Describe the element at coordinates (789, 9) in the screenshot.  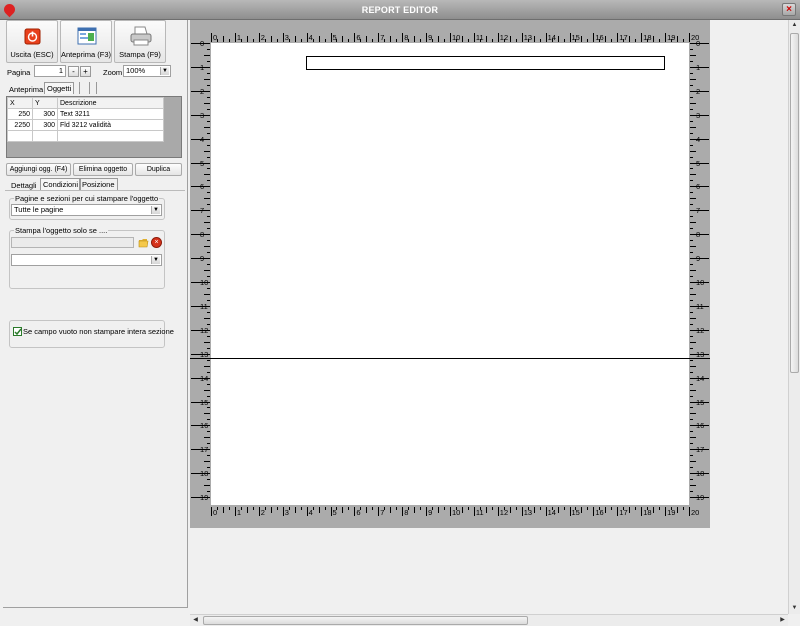
I see `close-window-button: ×` at that location.